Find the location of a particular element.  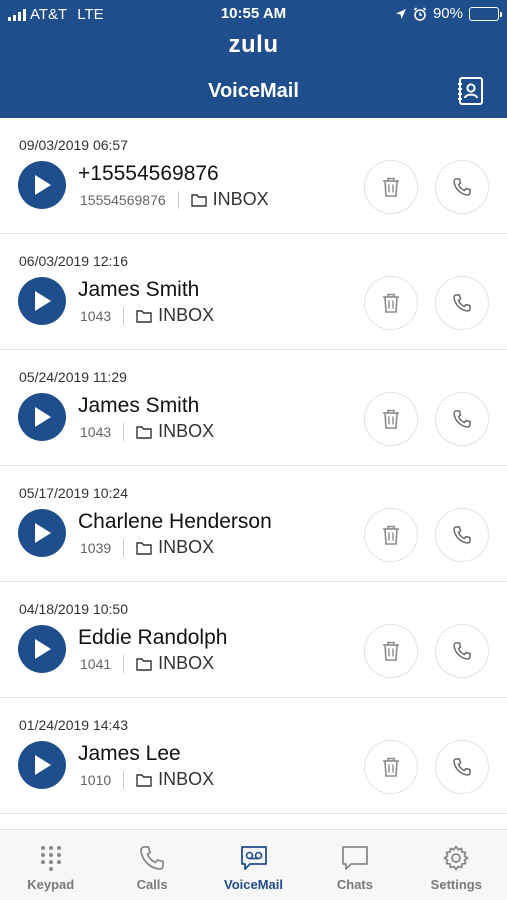

status-bar: AT&T LTE 10:55 AM 90% is located at coordinates (253, 15).